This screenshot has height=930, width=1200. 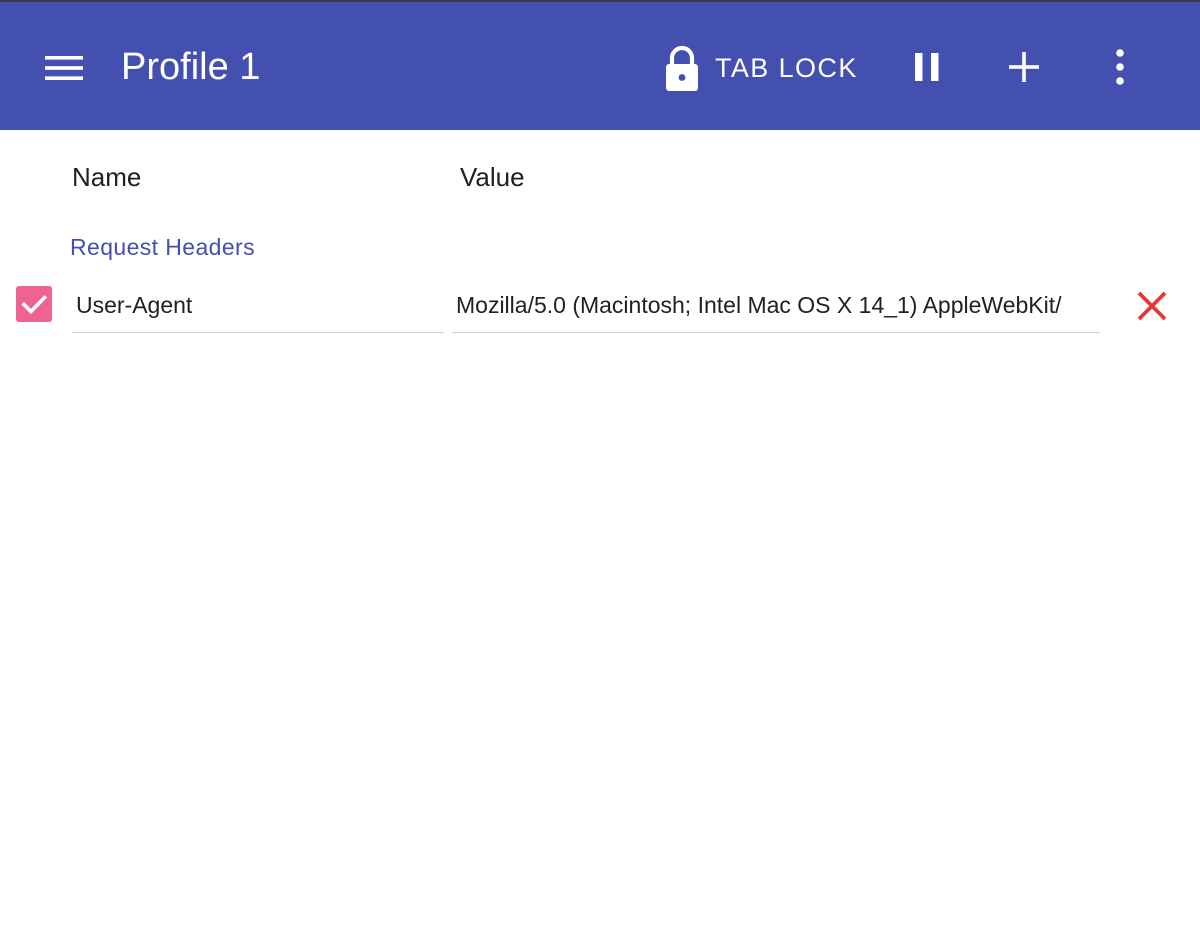 I want to click on header-value-field, so click(x=776, y=307).